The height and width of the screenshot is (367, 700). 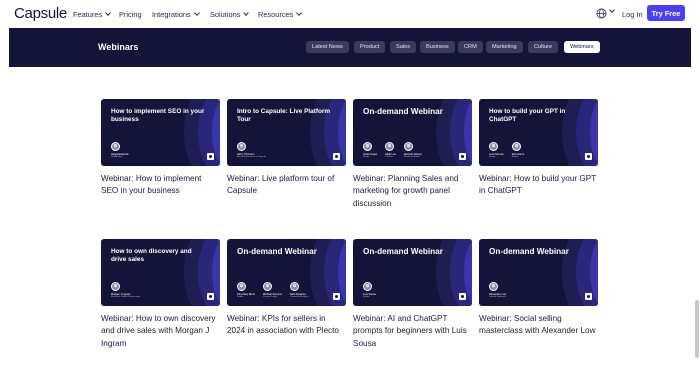 I want to click on speaker: Alexander Low Growth Strategist, so click(x=497, y=290).